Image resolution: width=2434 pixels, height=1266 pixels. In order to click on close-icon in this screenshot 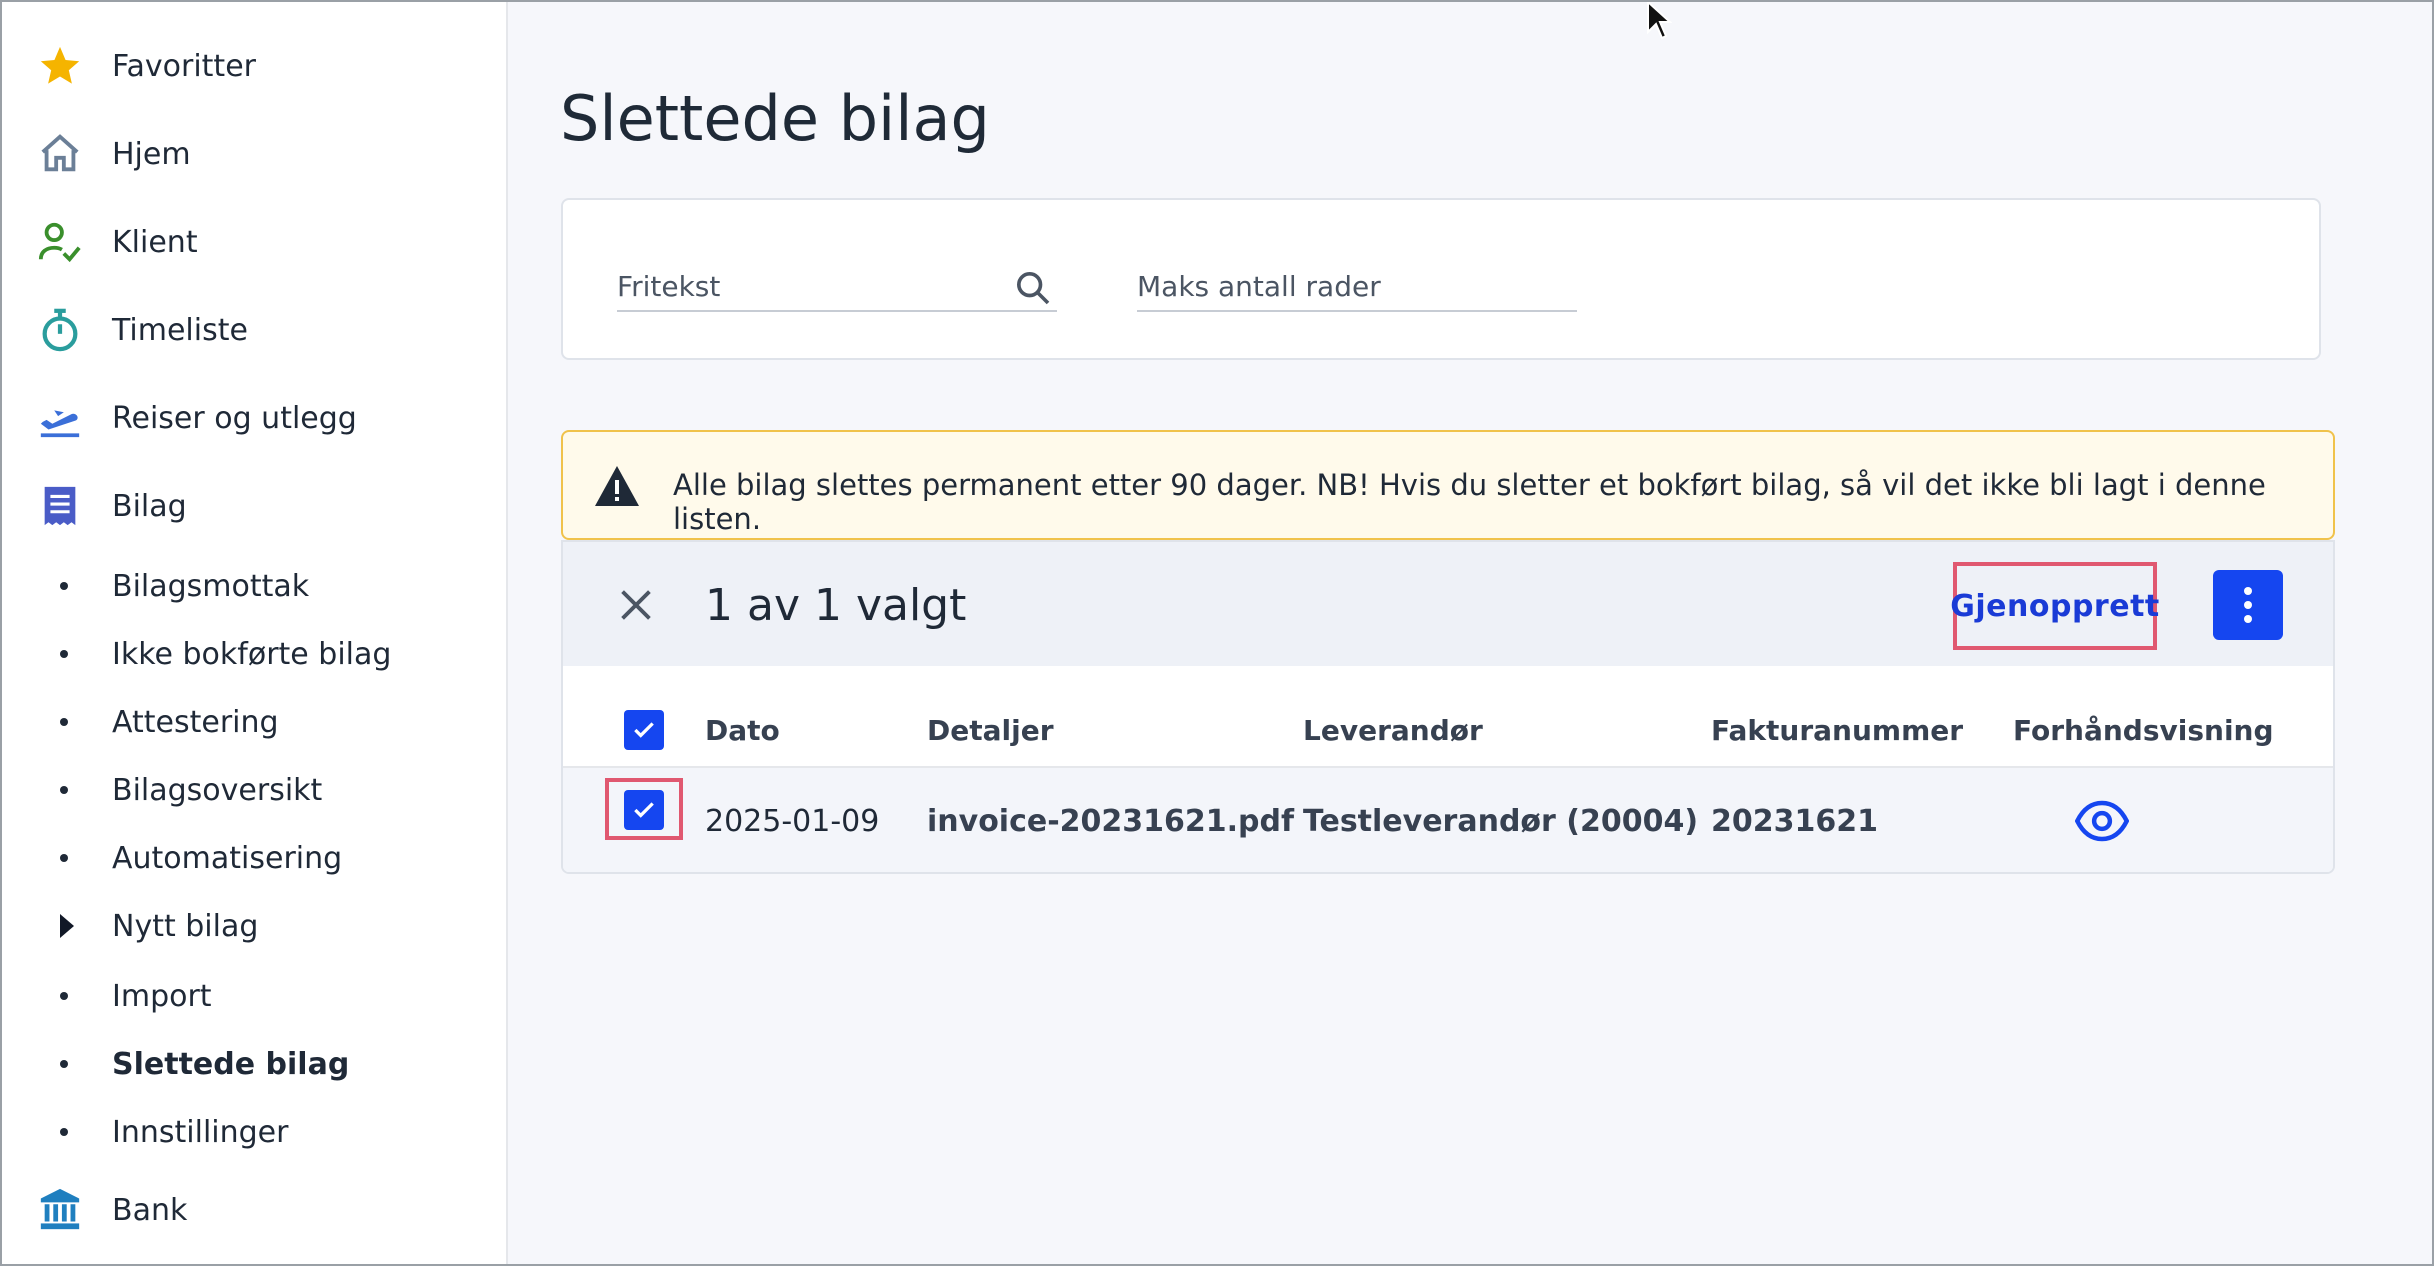, I will do `click(636, 605)`.